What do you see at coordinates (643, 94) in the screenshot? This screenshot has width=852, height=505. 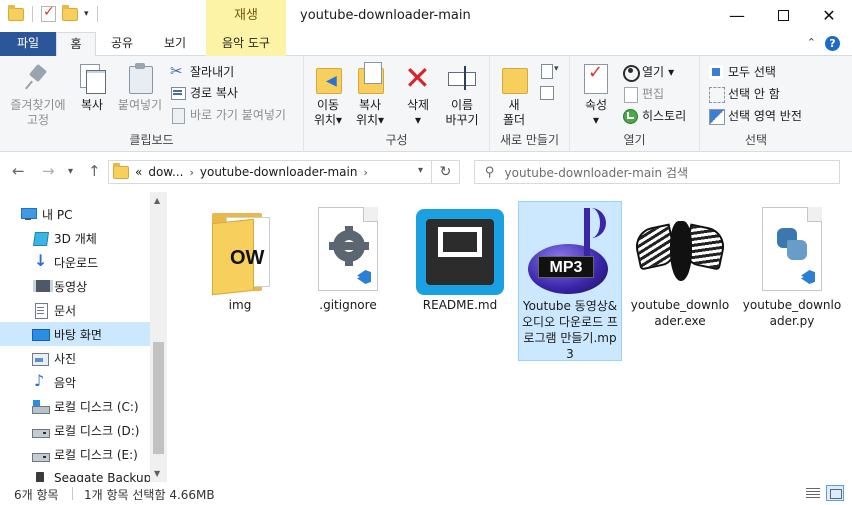 I see `edit-button: 편집` at bounding box center [643, 94].